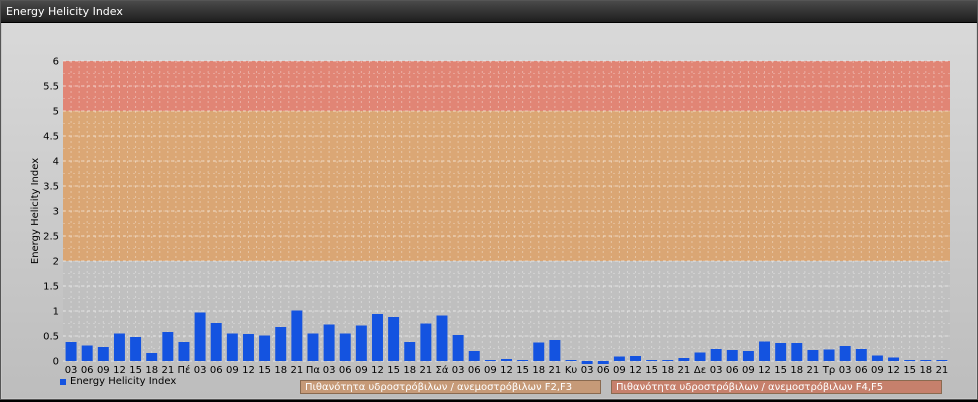 The image size is (978, 402). Describe the element at coordinates (489, 12) in the screenshot. I see `title-bar: Energy Helicity Index` at that location.